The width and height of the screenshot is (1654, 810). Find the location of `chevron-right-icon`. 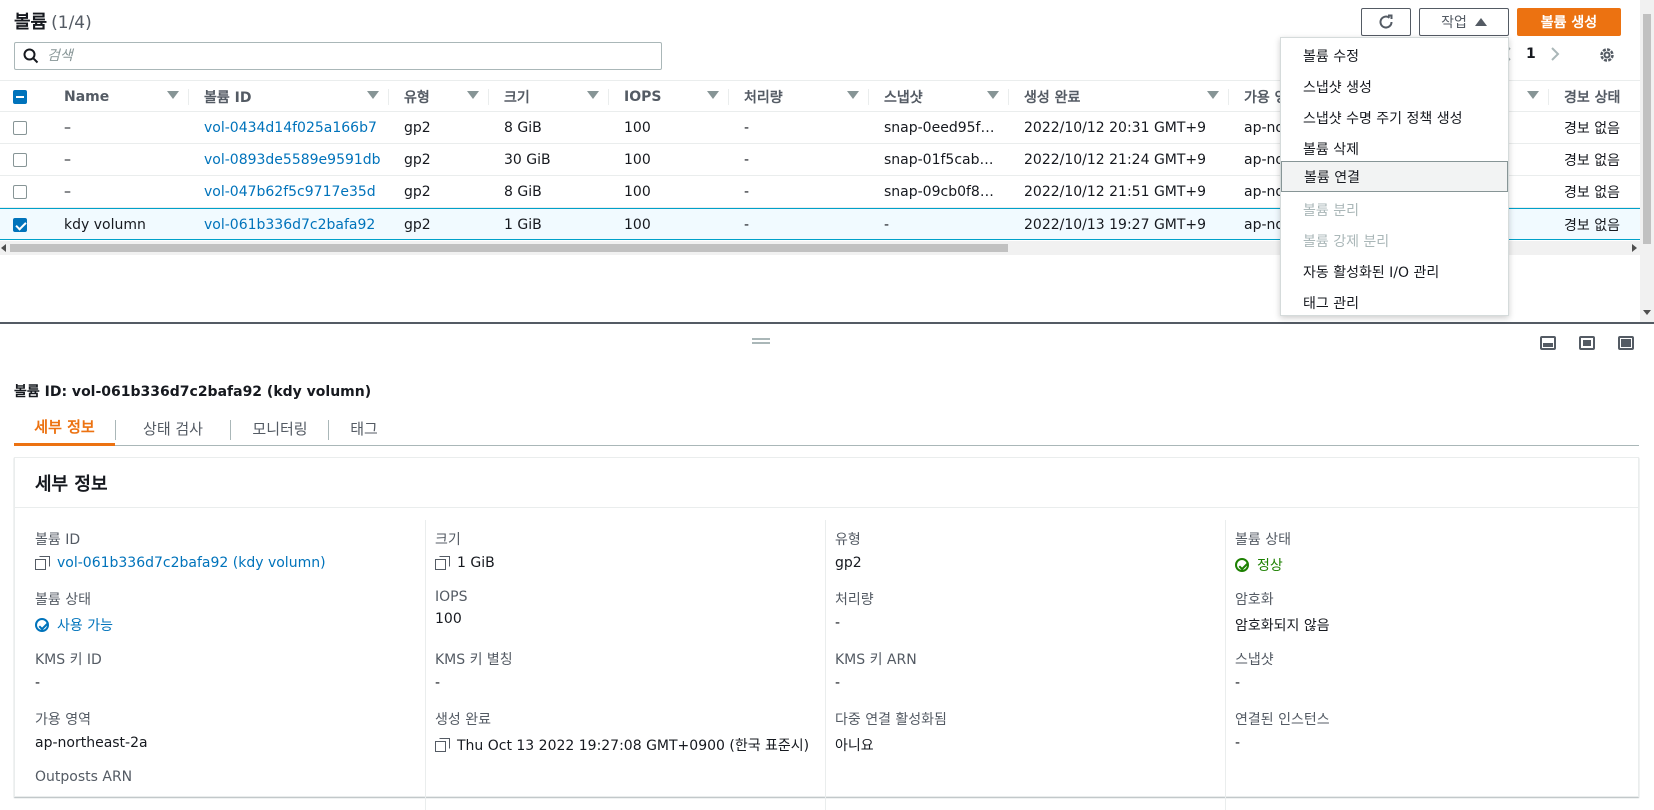

chevron-right-icon is located at coordinates (1555, 54).